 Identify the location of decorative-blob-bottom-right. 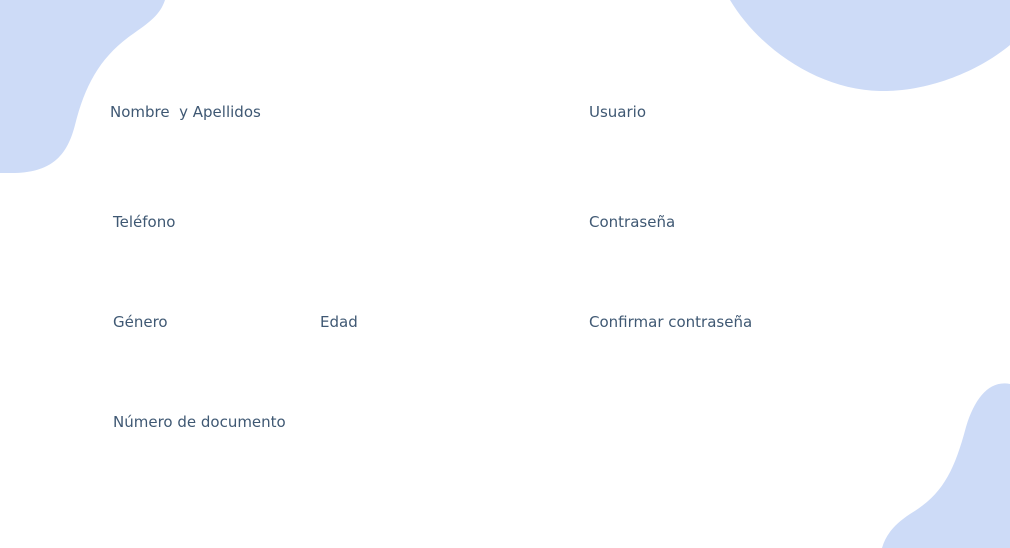
(946, 465).